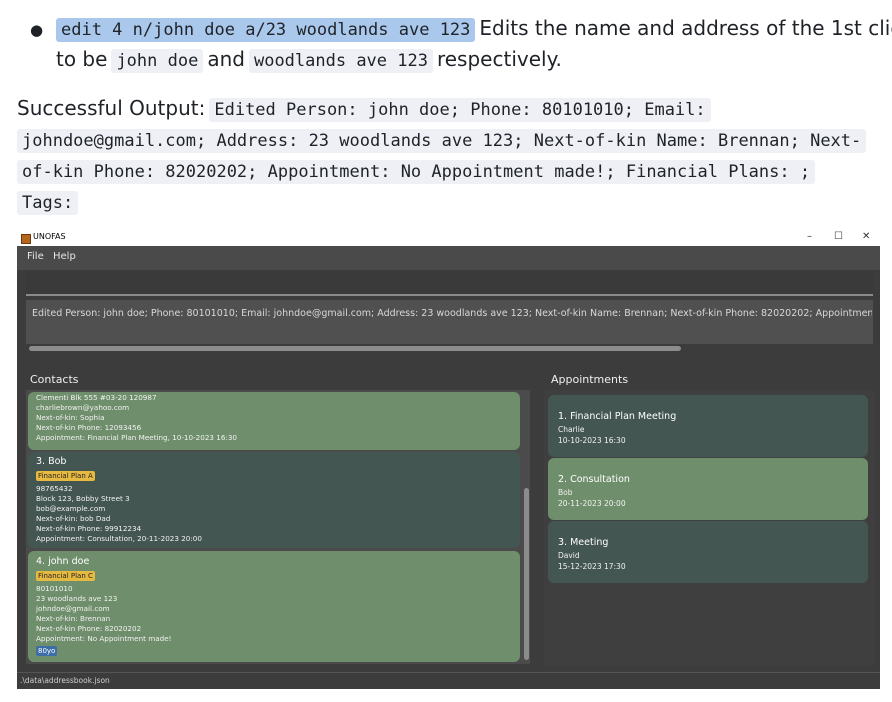 Image resolution: width=892 pixels, height=702 pixels. What do you see at coordinates (565, 492) in the screenshot?
I see `appointment-person: Bob` at bounding box center [565, 492].